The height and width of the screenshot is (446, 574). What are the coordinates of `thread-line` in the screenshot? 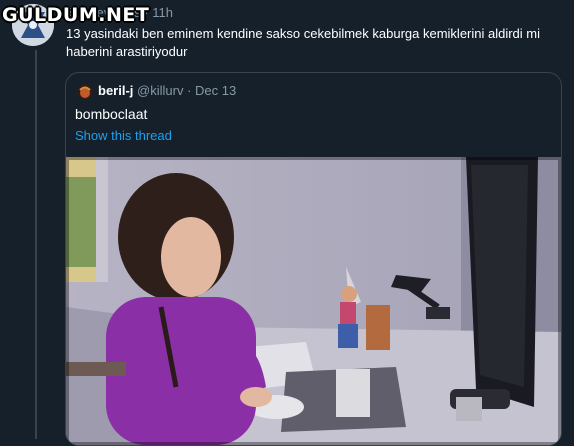 It's located at (36, 244).